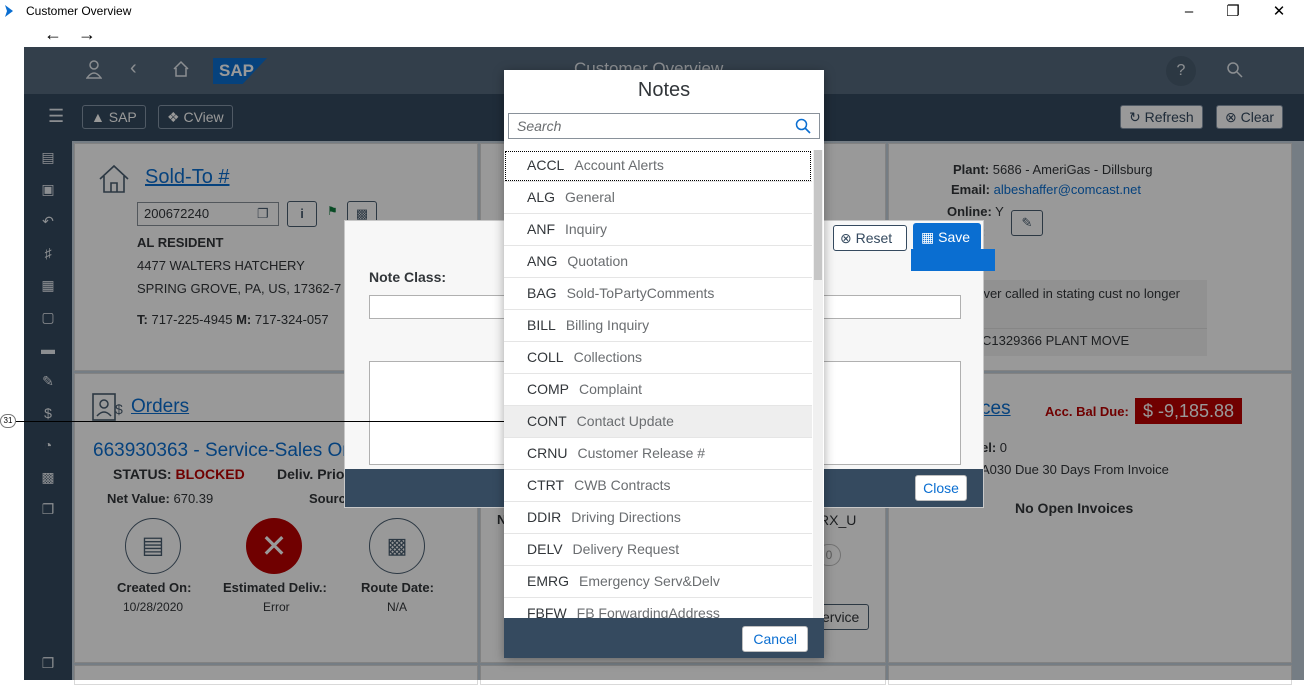  Describe the element at coordinates (953, 260) in the screenshot. I see `tag-badge` at that location.